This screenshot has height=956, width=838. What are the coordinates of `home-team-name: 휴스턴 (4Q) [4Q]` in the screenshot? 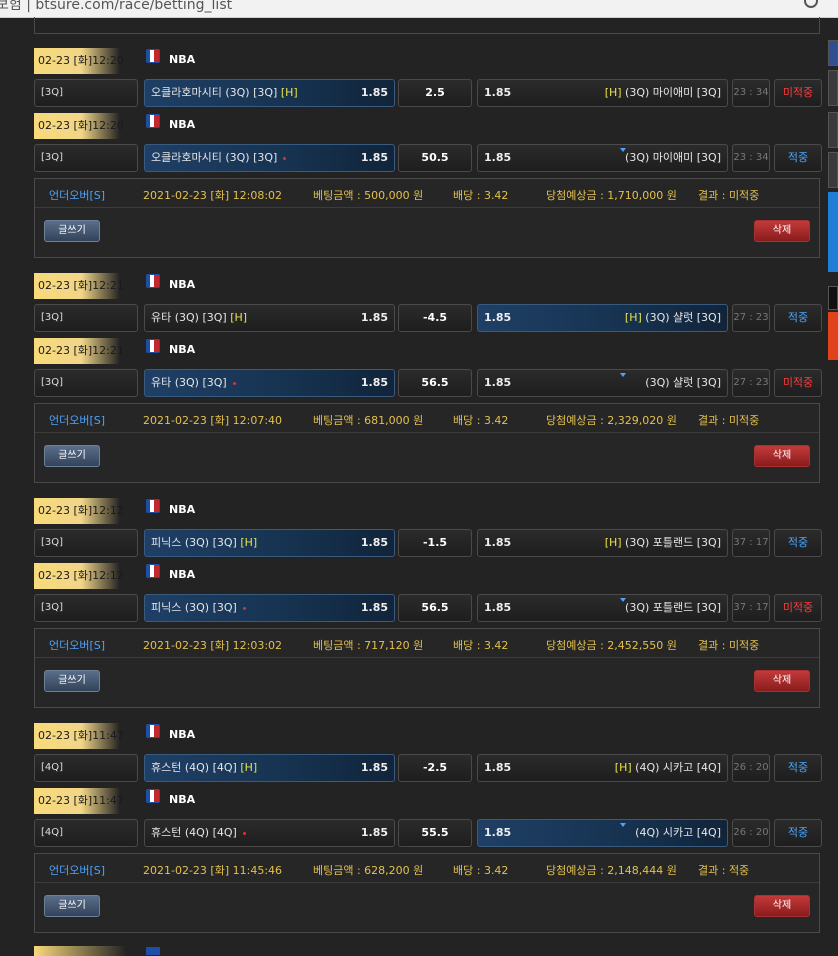 It's located at (198, 833).